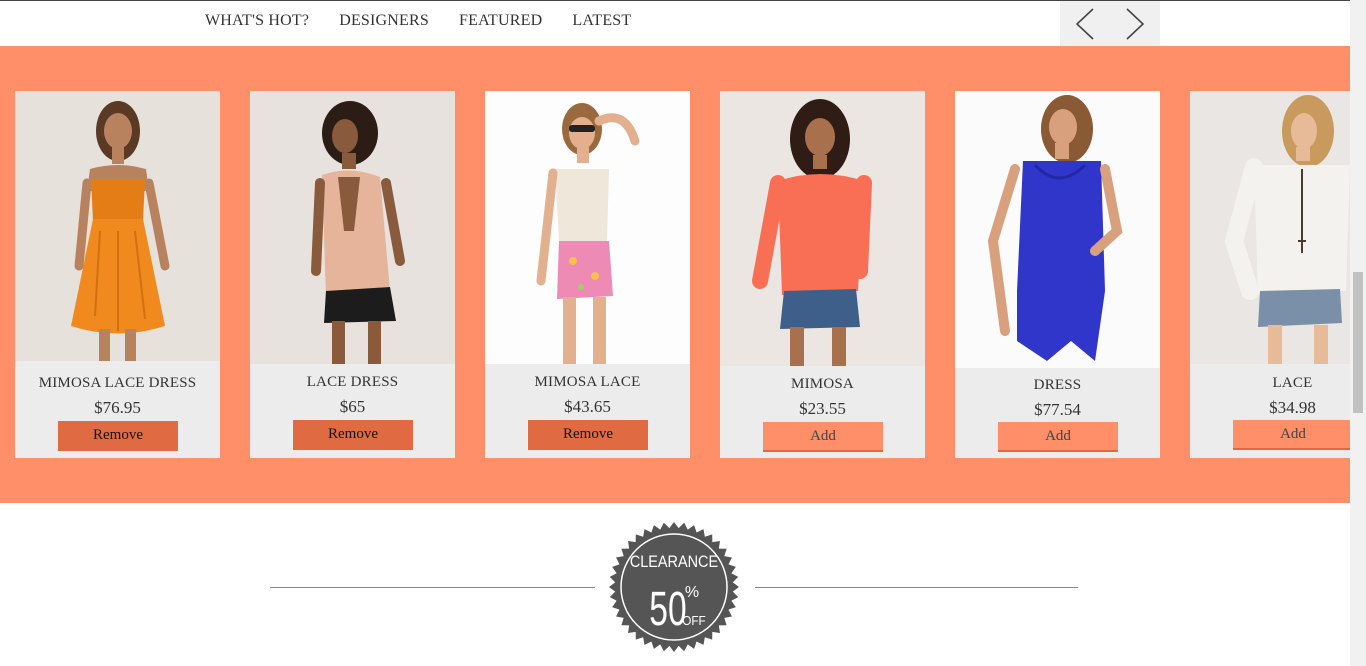 This screenshot has width=1366, height=666. I want to click on scrollbar-thumb, so click(1358, 342).